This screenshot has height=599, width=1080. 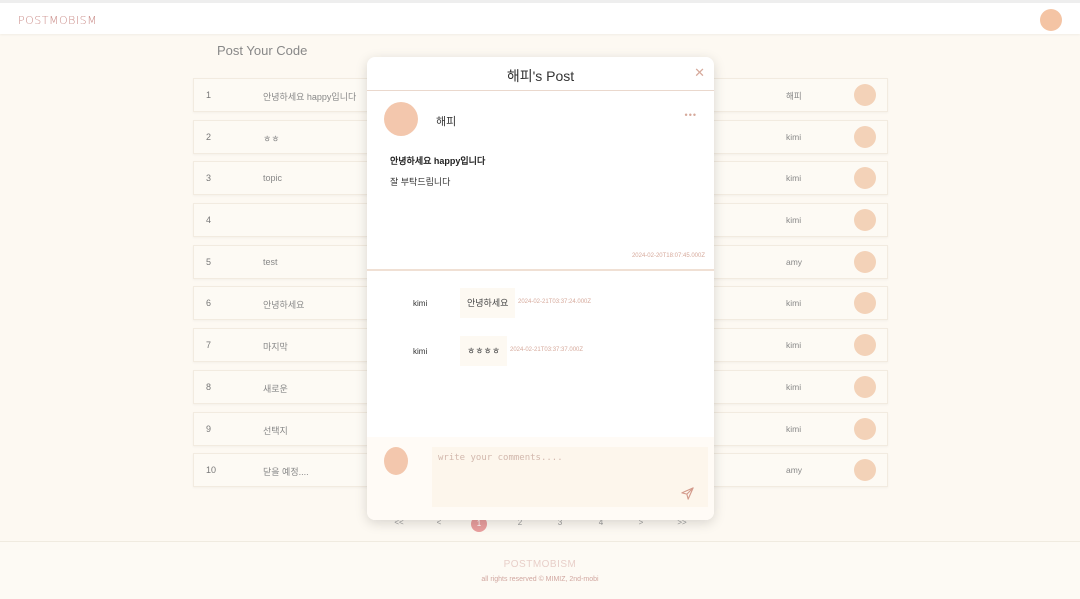 I want to click on post-number: 4, so click(x=209, y=220).